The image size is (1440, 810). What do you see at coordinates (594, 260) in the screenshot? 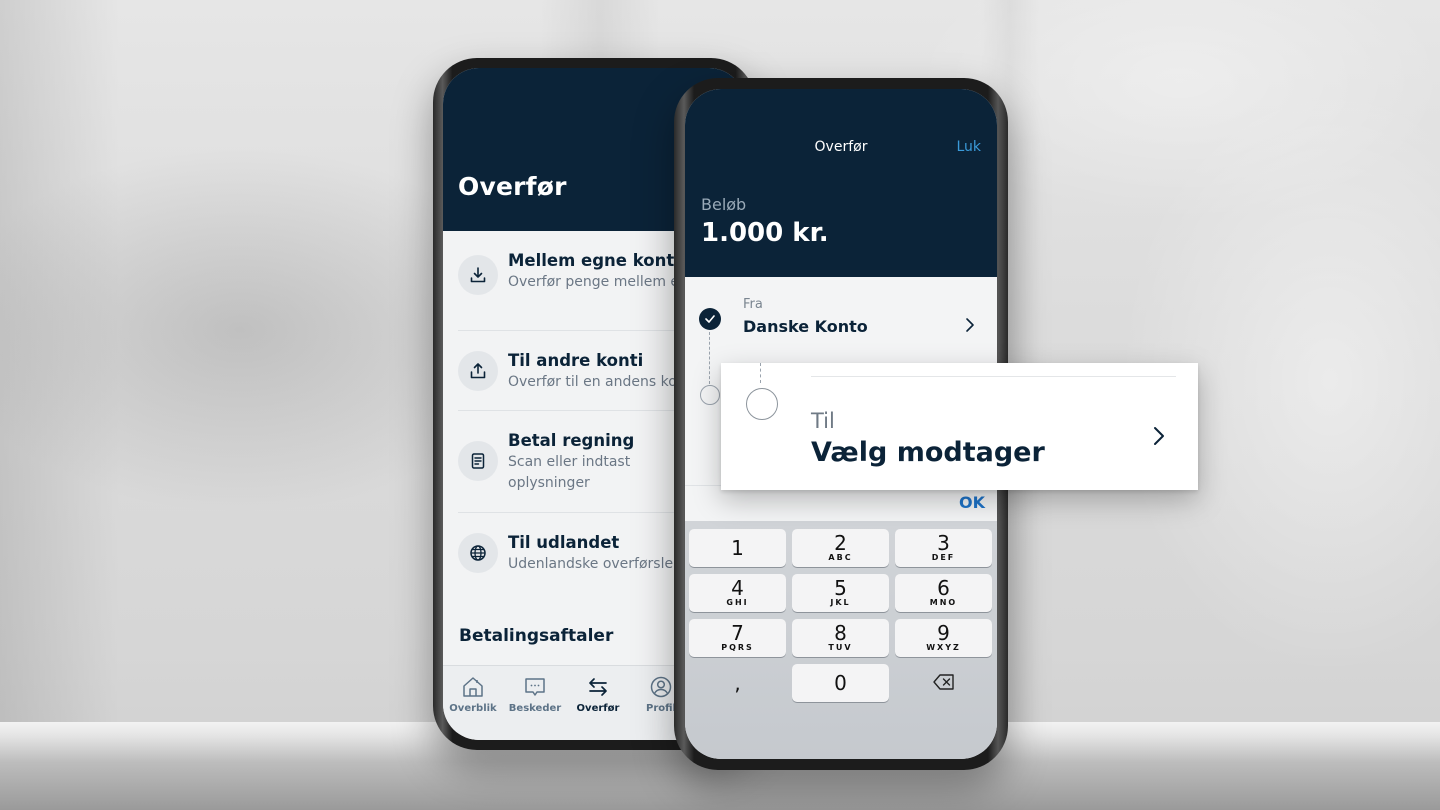
I see `item-title: Mellem egne konti` at bounding box center [594, 260].